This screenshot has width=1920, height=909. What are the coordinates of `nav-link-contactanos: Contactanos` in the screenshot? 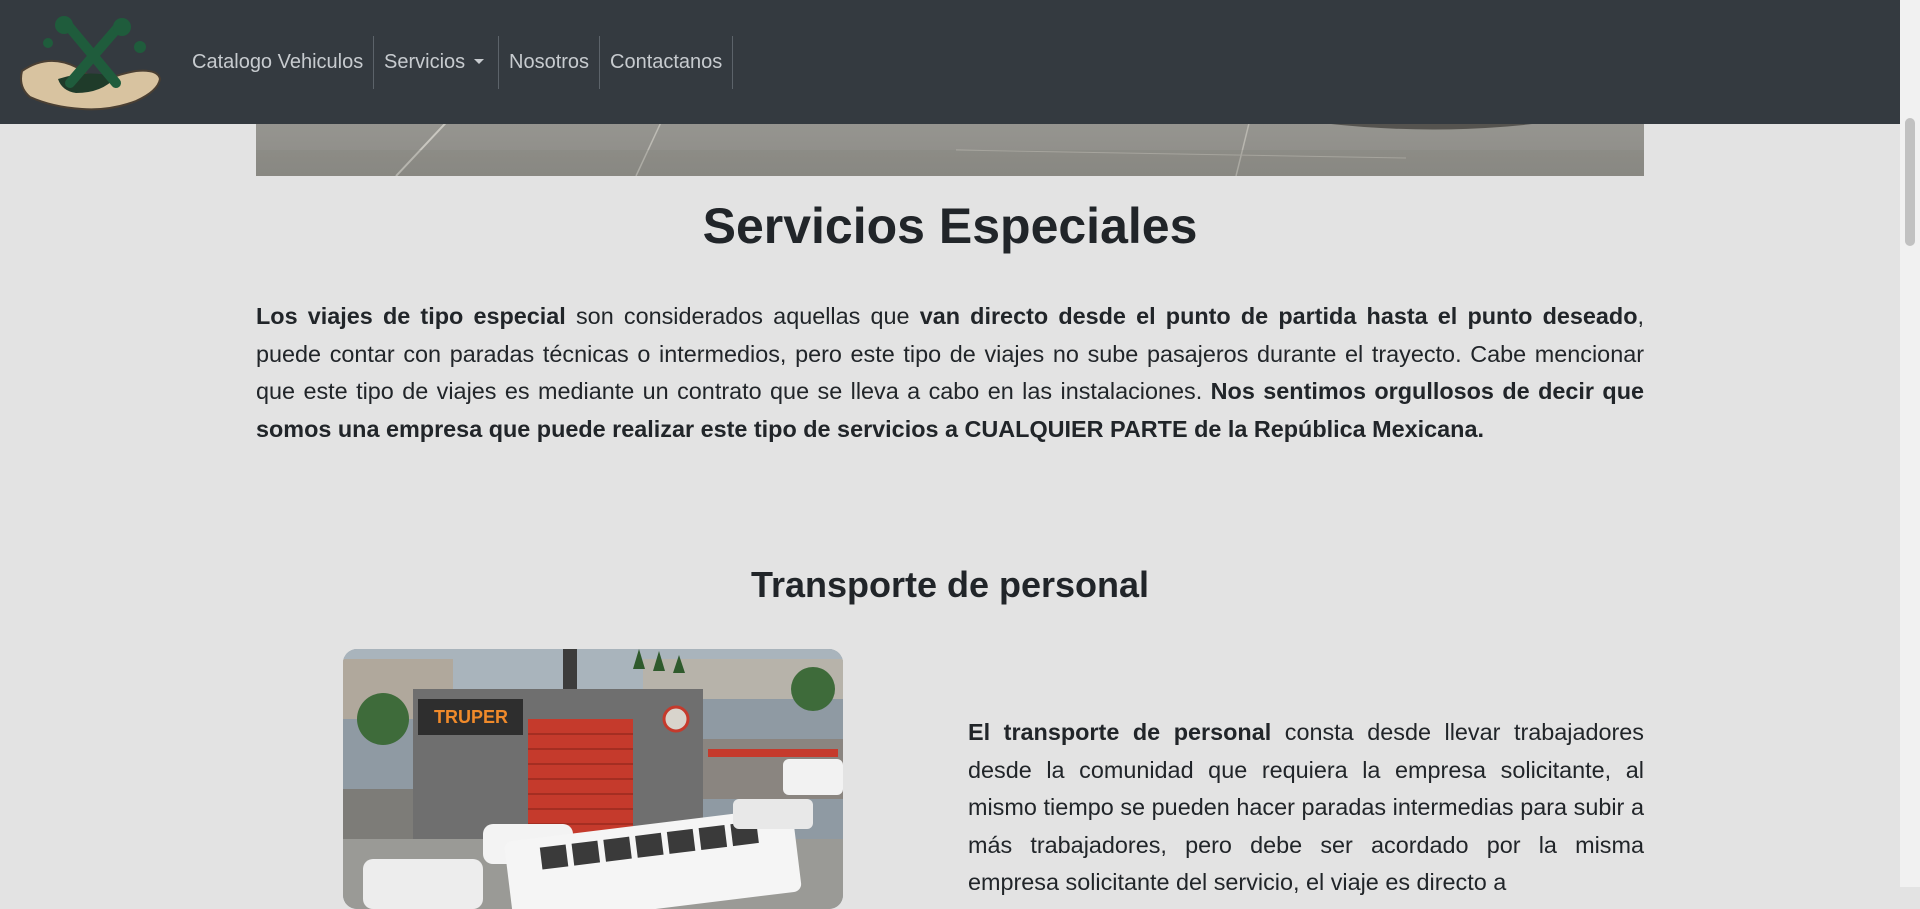 It's located at (666, 64).